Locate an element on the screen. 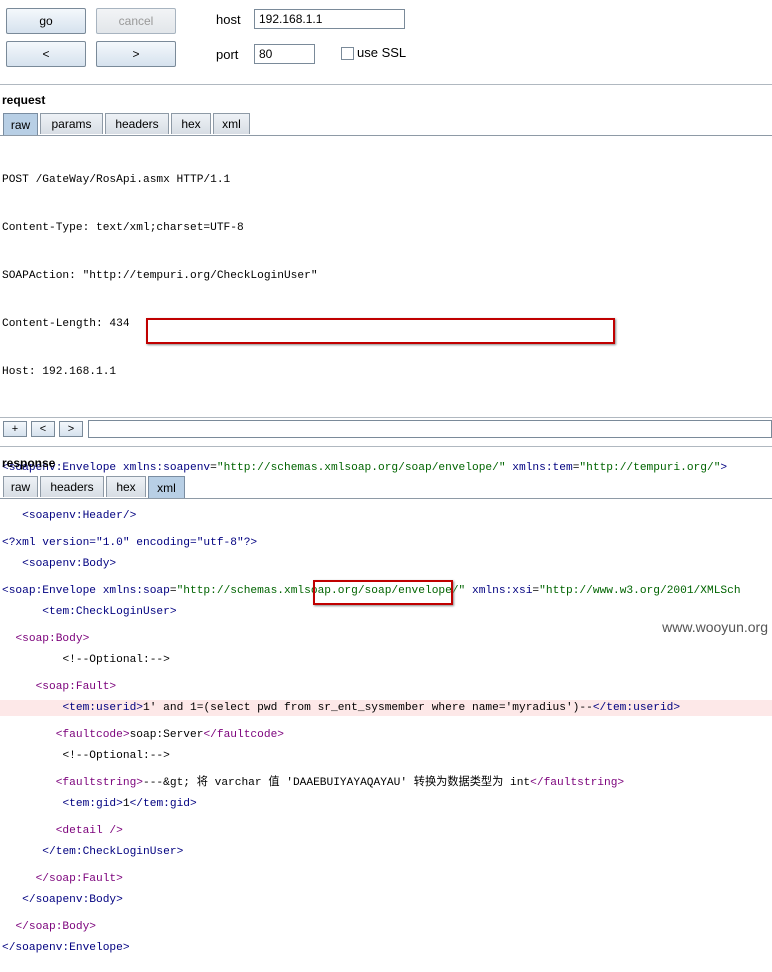 This screenshot has width=772, height=972. go-button: go is located at coordinates (46, 21).